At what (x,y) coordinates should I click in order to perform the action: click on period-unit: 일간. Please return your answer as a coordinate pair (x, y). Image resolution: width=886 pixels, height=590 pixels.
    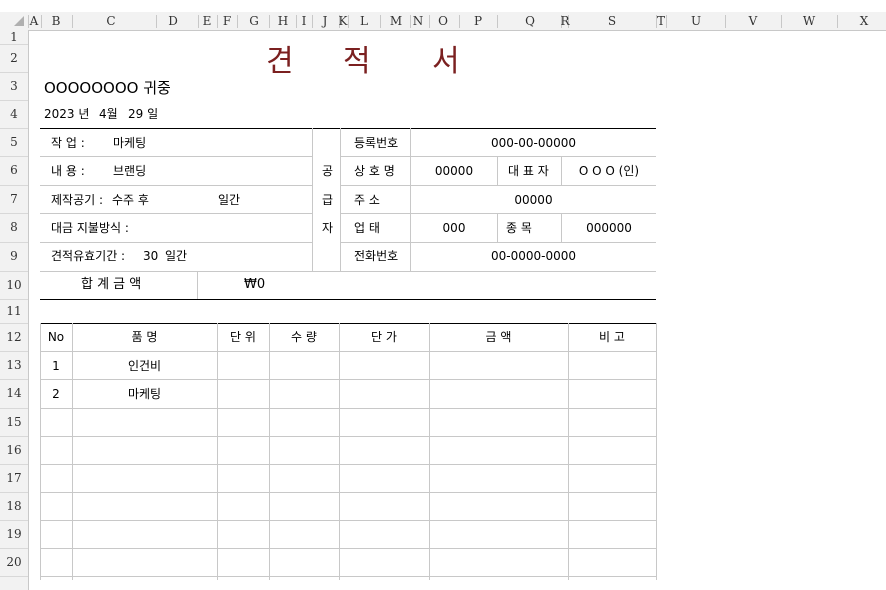
    Looking at the image, I should click on (229, 200).